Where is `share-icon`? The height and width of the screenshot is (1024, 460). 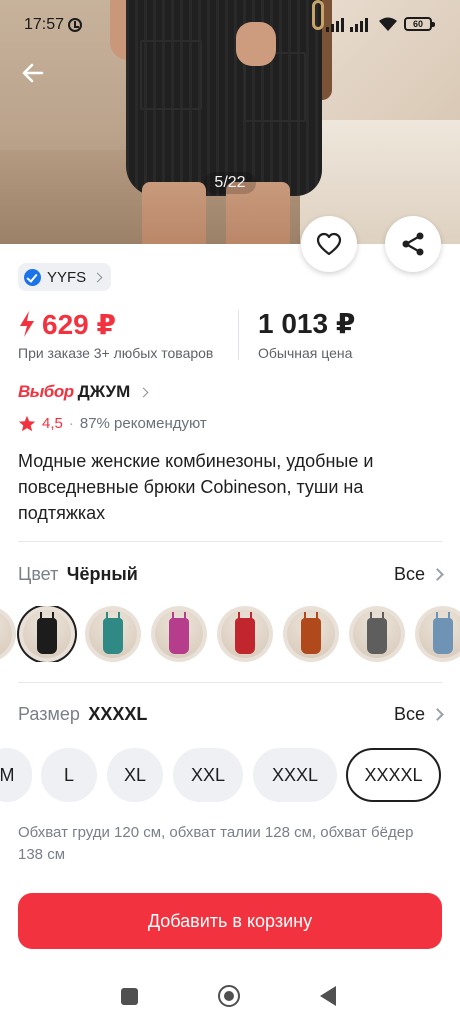
share-icon is located at coordinates (413, 244).